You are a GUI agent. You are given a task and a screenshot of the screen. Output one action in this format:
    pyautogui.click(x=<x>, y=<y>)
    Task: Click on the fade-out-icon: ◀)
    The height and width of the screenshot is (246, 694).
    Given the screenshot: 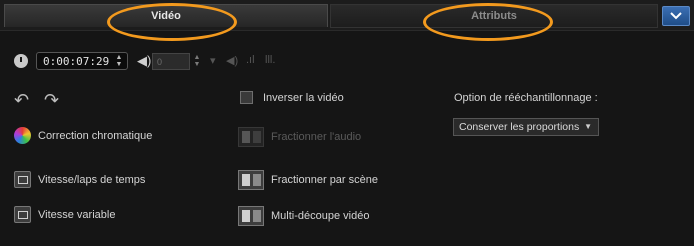 What is the action you would take?
    pyautogui.click(x=232, y=60)
    